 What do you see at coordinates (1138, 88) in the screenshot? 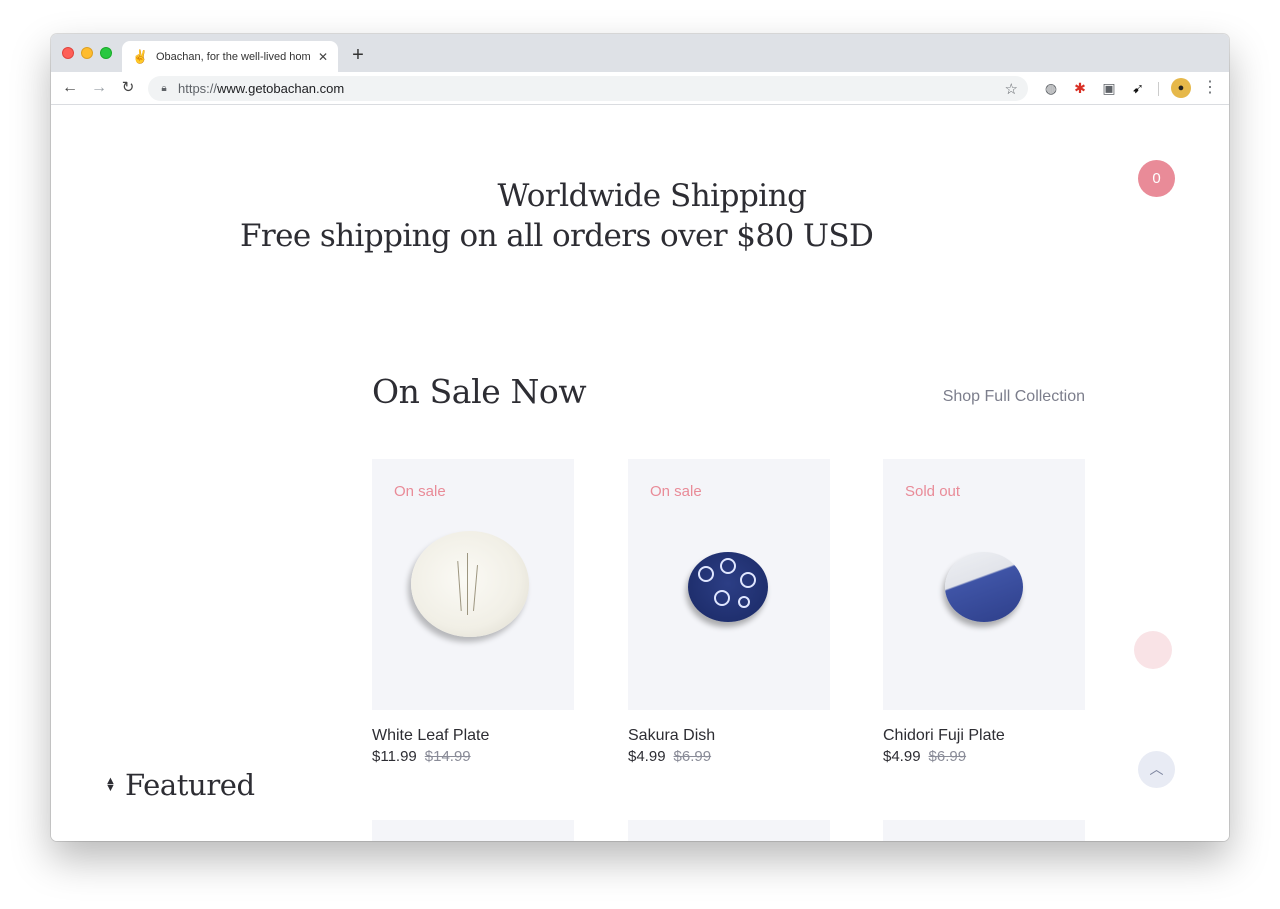
I see `bird-extension-icon: ➹` at bounding box center [1138, 88].